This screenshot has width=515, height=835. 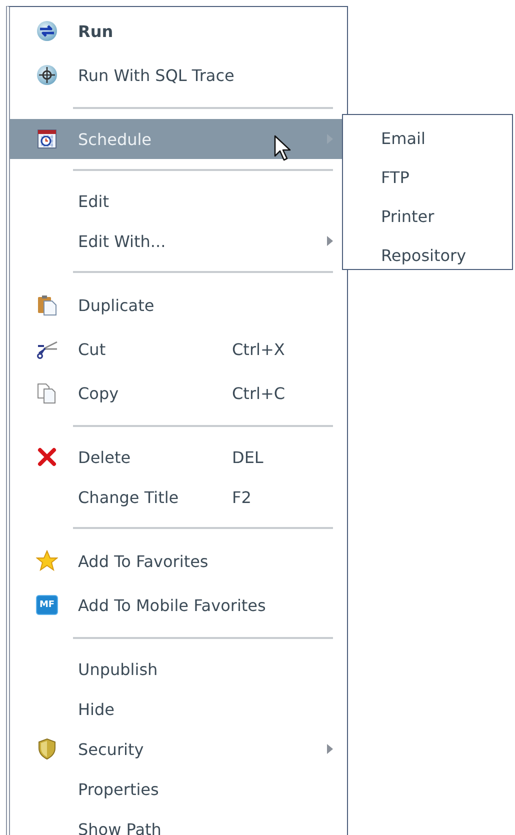 What do you see at coordinates (47, 305) in the screenshot?
I see `clipboard-icon` at bounding box center [47, 305].